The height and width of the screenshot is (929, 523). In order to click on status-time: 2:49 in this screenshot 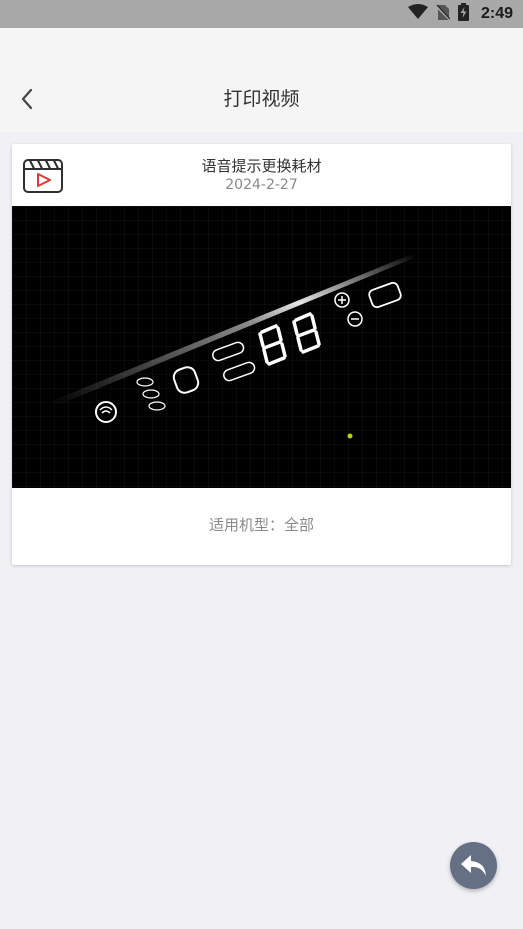, I will do `click(496, 13)`.